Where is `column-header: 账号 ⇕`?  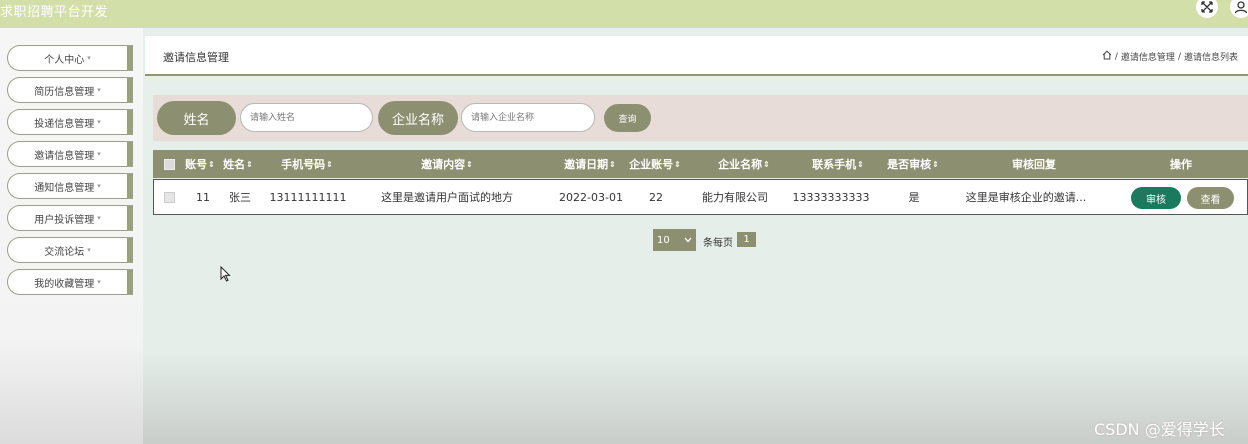 column-header: 账号 ⇕ is located at coordinates (200, 164).